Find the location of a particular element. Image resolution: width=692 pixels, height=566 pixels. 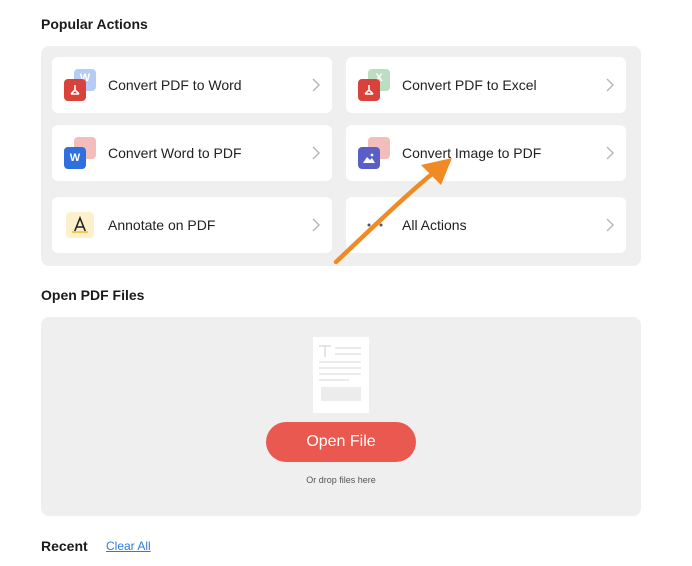

convert-pdf-to-excel-button: X Convert PDF to Excel is located at coordinates (486, 85).